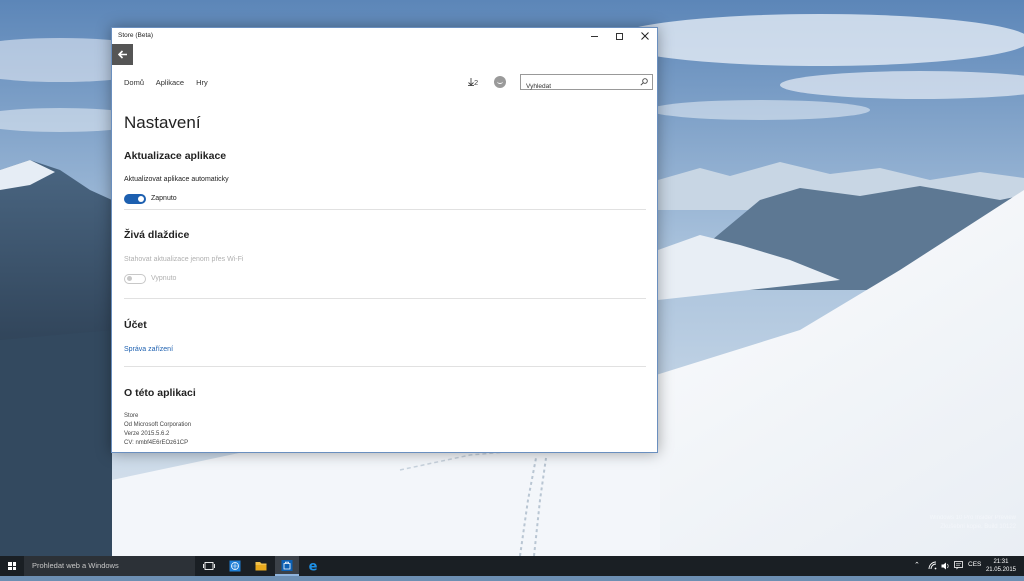 The height and width of the screenshot is (581, 1024). What do you see at coordinates (136, 35) in the screenshot?
I see `window-title: Store (Beta)` at bounding box center [136, 35].